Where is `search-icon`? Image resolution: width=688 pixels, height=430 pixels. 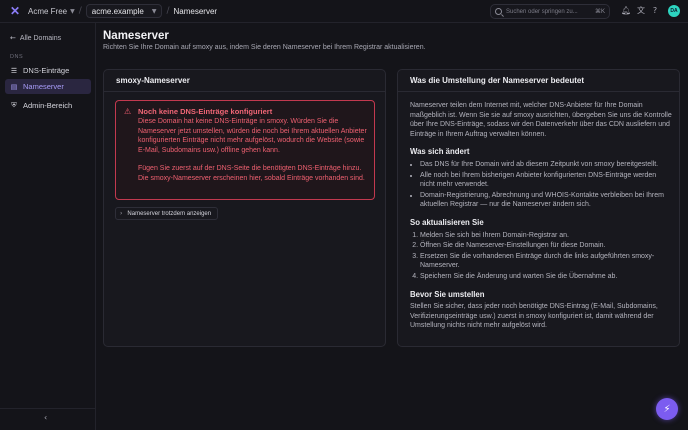 search-icon is located at coordinates (498, 11).